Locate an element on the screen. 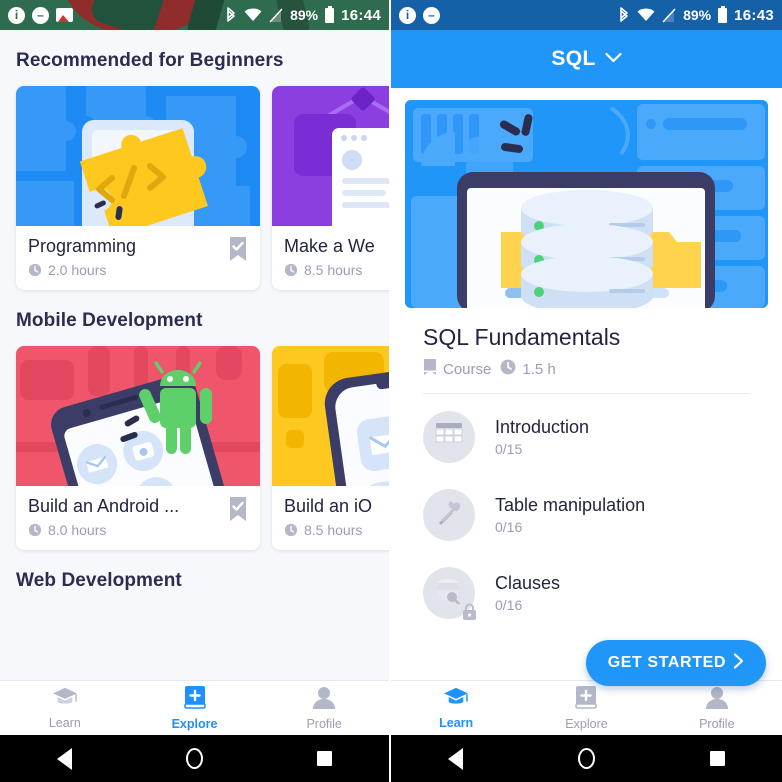 This screenshot has width=782, height=782. lesson-title: Clauses is located at coordinates (528, 583).